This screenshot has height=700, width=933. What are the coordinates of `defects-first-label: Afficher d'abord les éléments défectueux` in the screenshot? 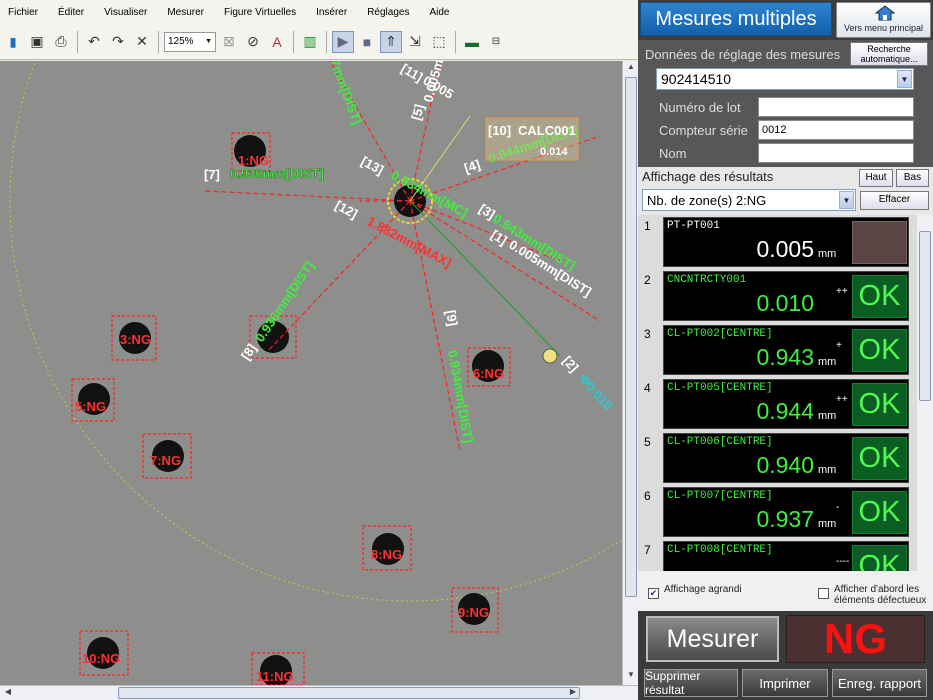 It's located at (880, 595).